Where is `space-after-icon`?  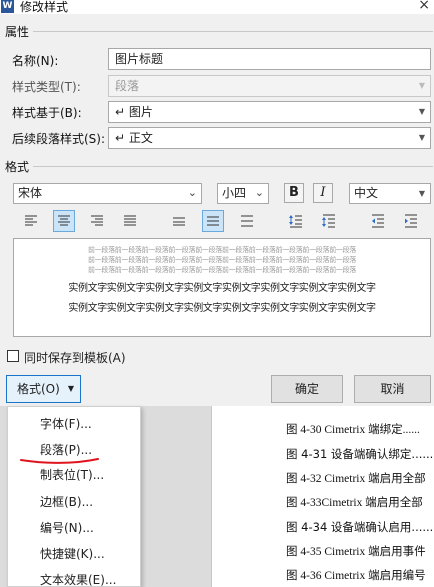 space-after-icon is located at coordinates (328, 221).